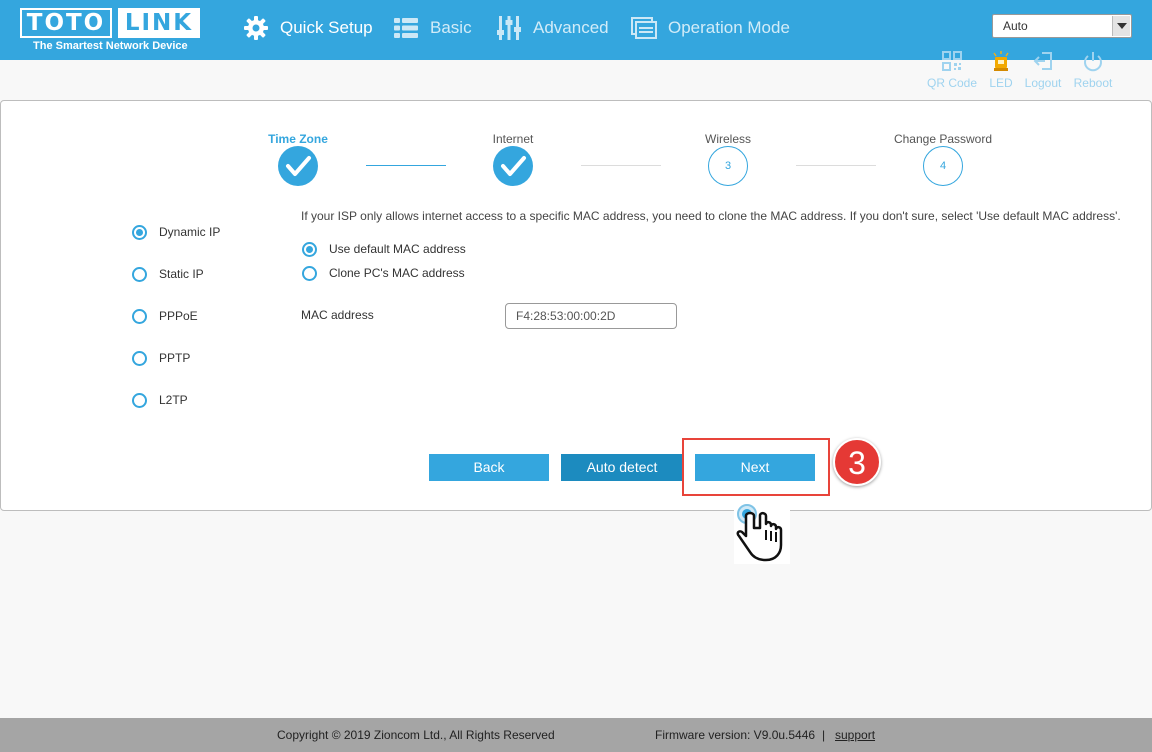 The height and width of the screenshot is (752, 1152). What do you see at coordinates (1043, 83) in the screenshot?
I see `logout-label: Logout` at bounding box center [1043, 83].